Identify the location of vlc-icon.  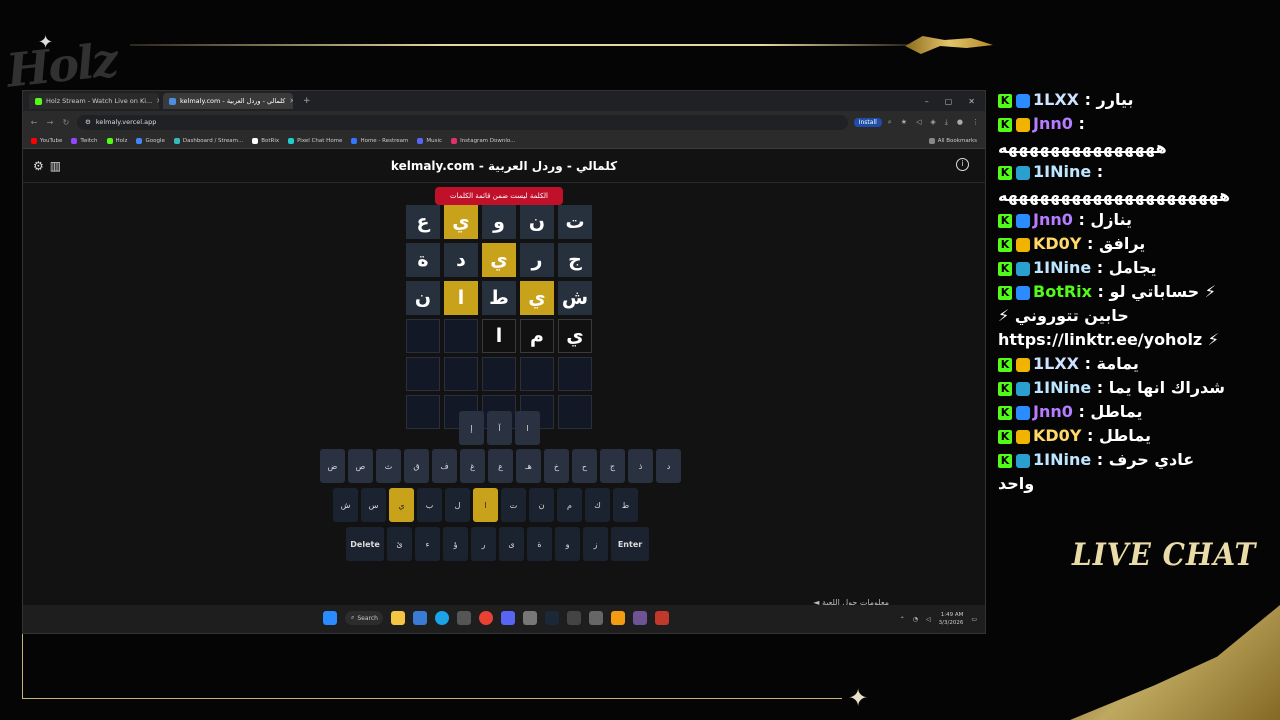
(618, 618).